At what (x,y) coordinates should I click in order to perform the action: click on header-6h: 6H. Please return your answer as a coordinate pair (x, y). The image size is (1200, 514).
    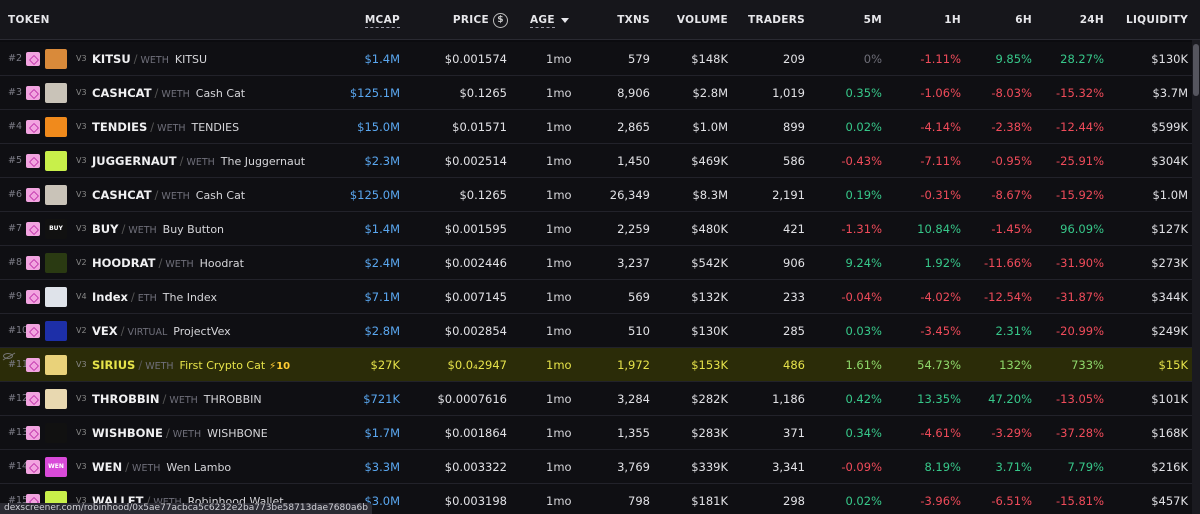
    Looking at the image, I should click on (996, 20).